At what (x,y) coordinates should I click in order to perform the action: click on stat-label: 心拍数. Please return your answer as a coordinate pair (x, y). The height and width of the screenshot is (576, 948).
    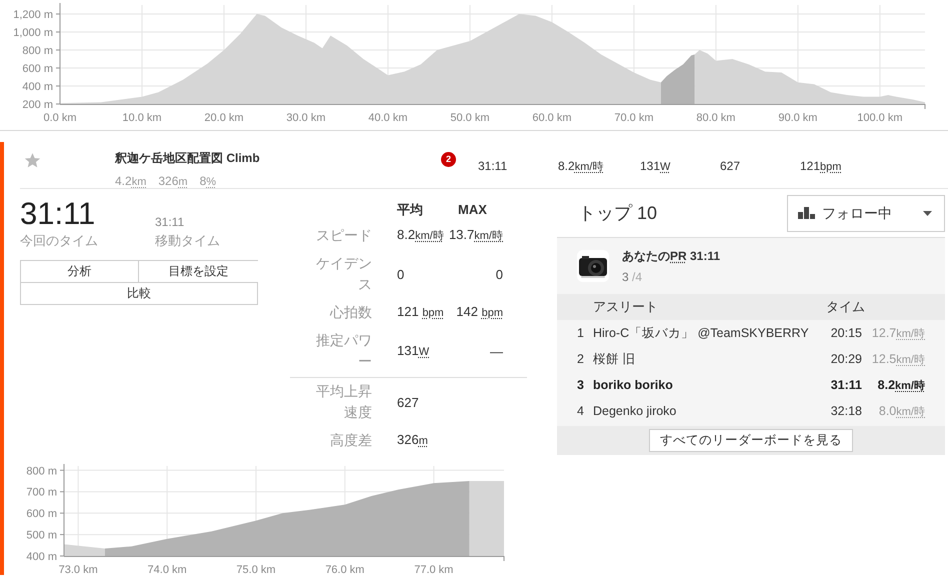
    Looking at the image, I should click on (351, 312).